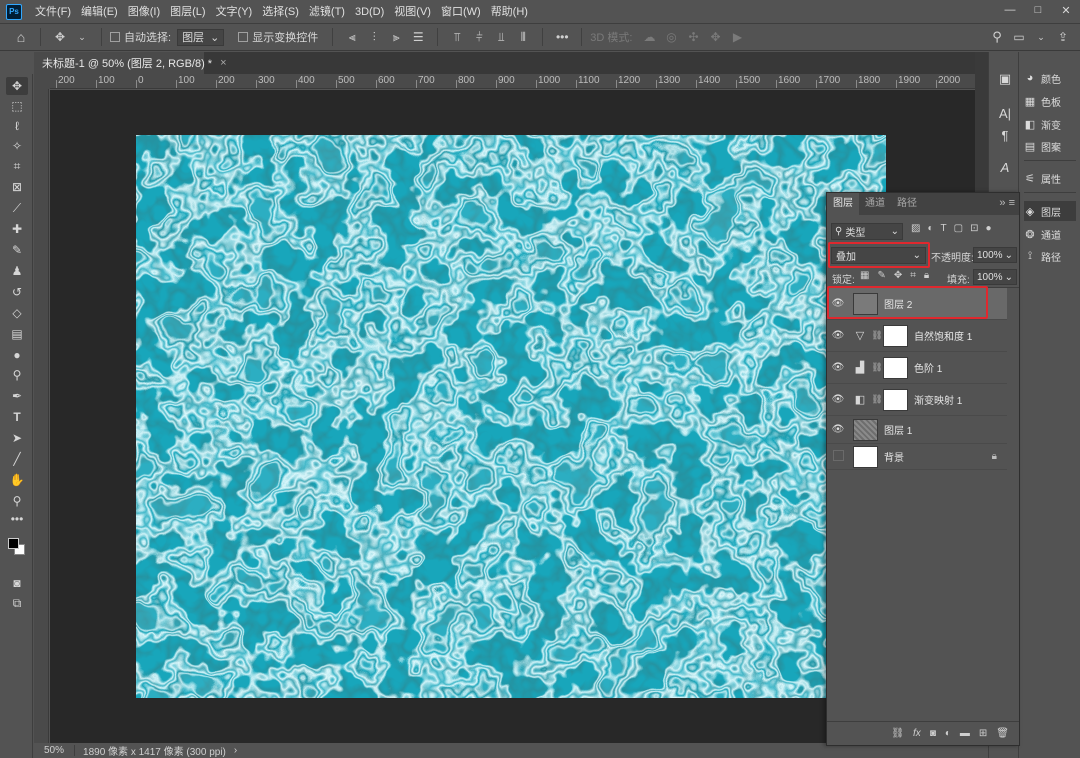 This screenshot has height=758, width=1080. What do you see at coordinates (223, 63) in the screenshot?
I see `close-tab-icon: ×` at bounding box center [223, 63].